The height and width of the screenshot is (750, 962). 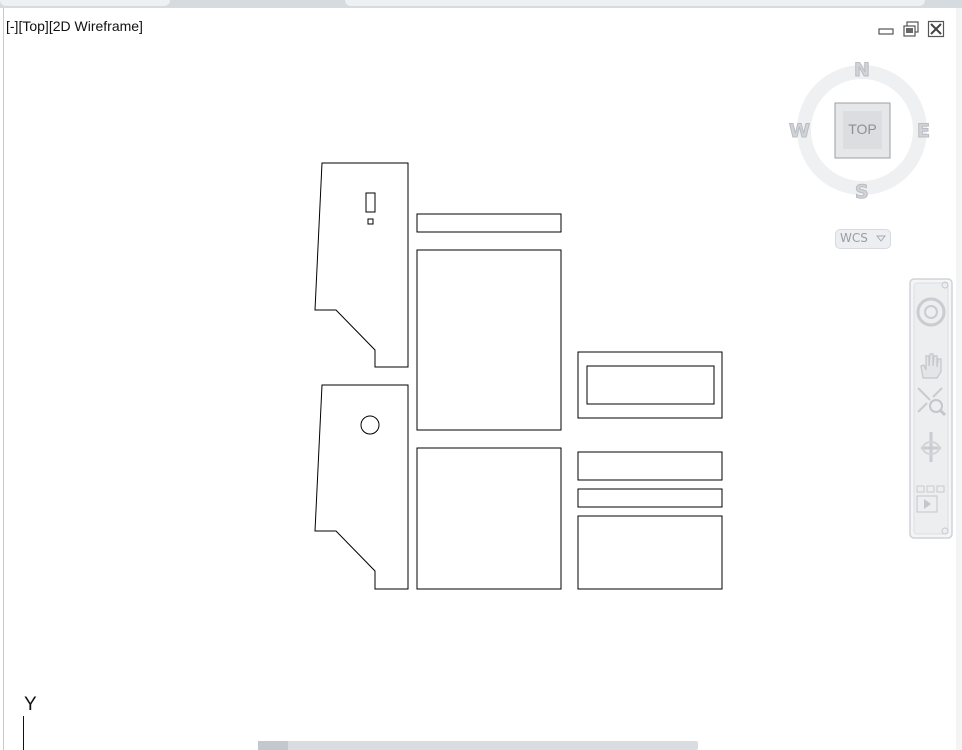 I want to click on ucs-menu-label: WCS, so click(x=854, y=238).